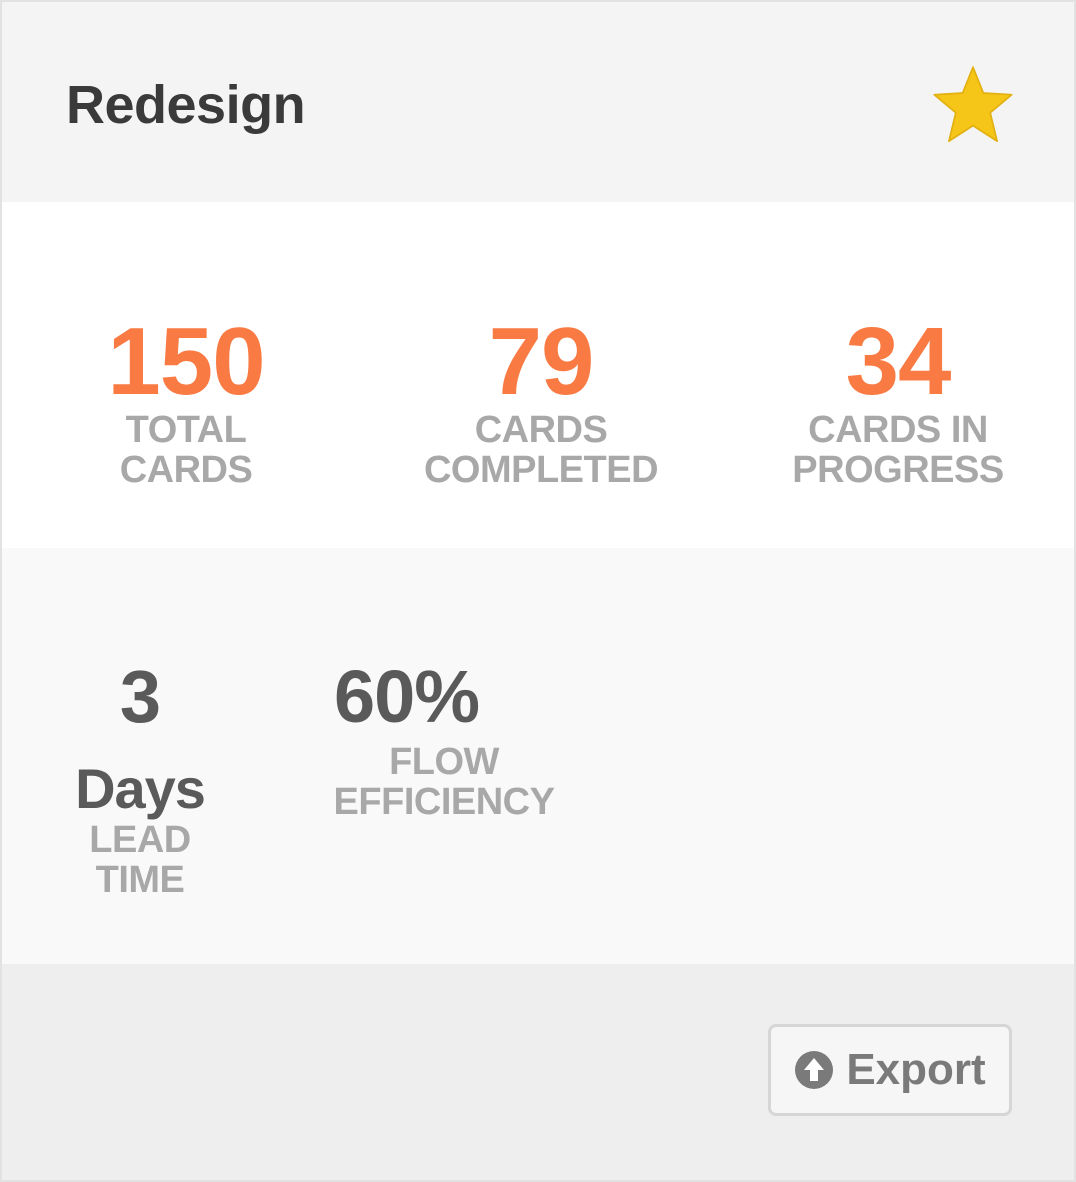 The width and height of the screenshot is (1076, 1182). What do you see at coordinates (186, 361) in the screenshot?
I see `stat-value: 150` at bounding box center [186, 361].